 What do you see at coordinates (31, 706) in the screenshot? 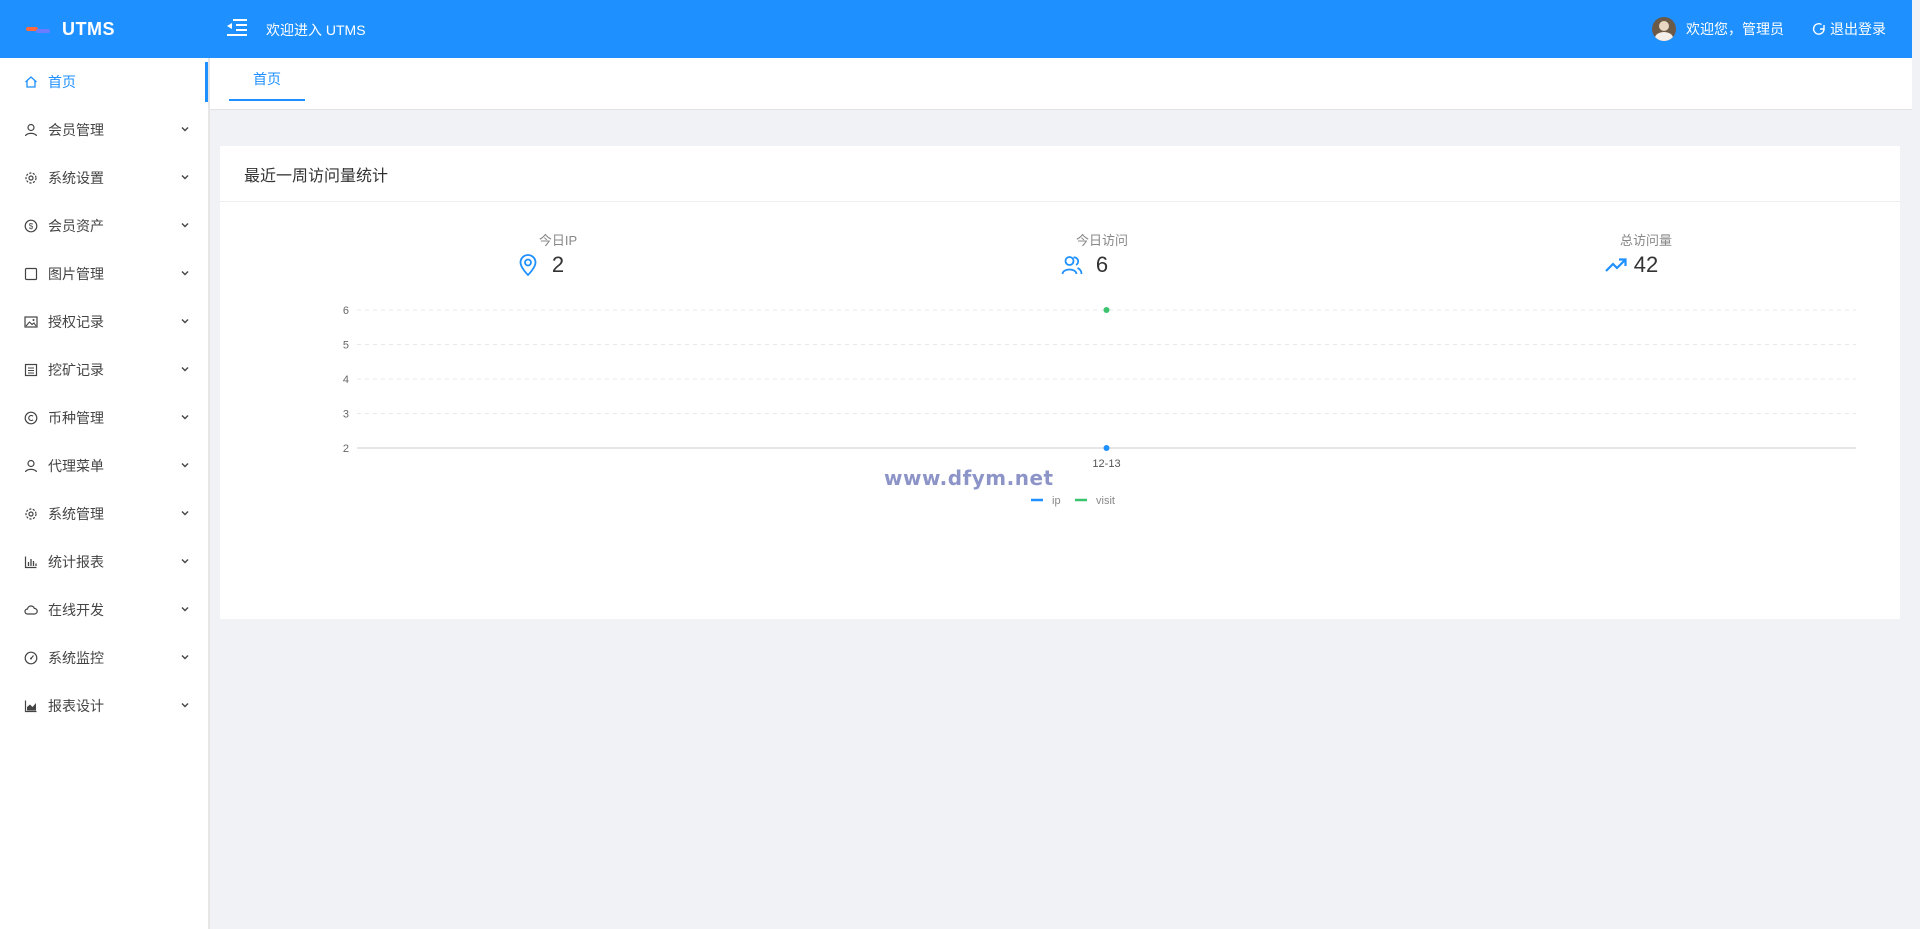
I see `area-chart-icon` at bounding box center [31, 706].